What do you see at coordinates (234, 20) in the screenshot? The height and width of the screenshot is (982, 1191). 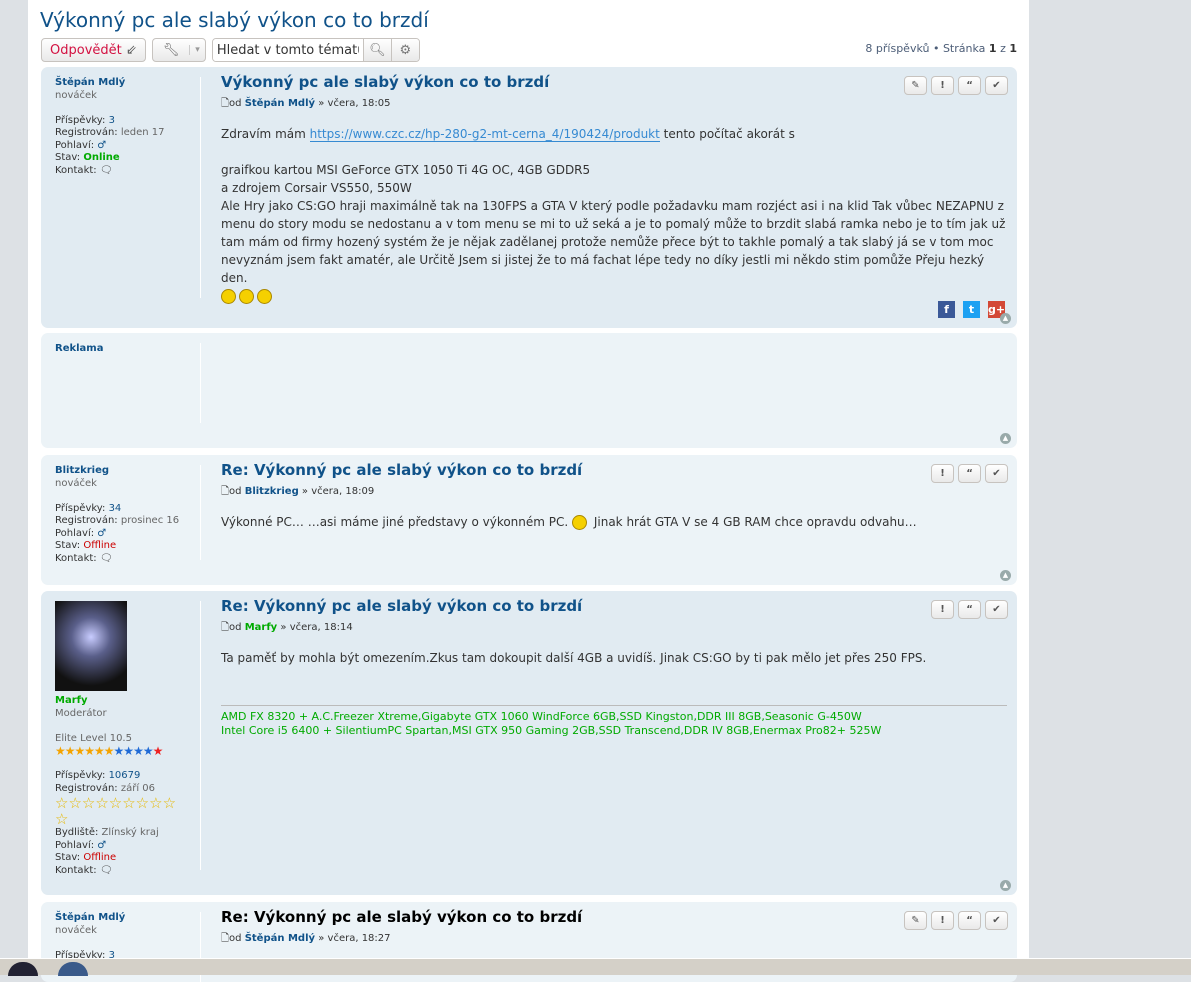 I see `topic-title: Výkonný pc ale slabý výkon co to brzdí` at bounding box center [234, 20].